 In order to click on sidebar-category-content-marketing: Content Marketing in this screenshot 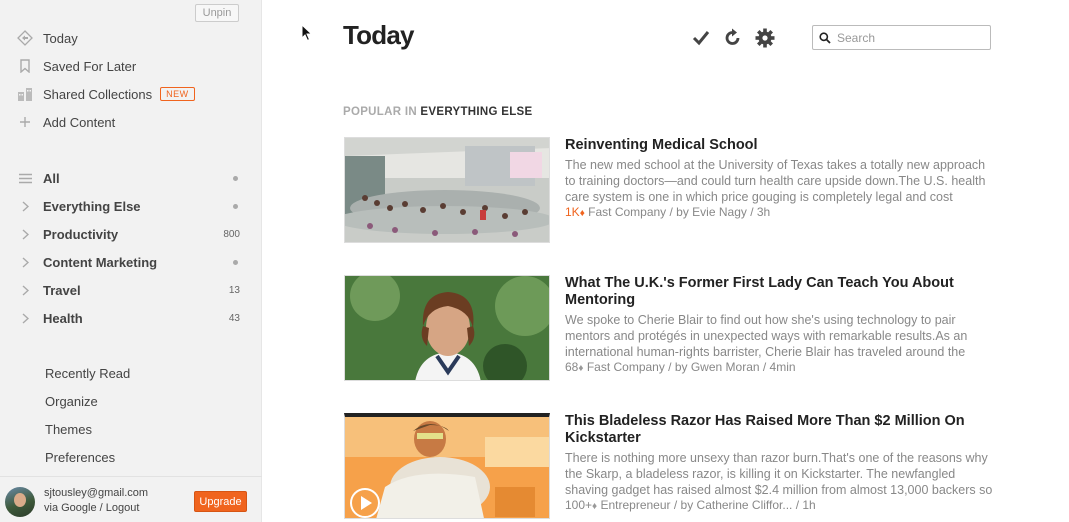, I will do `click(131, 262)`.